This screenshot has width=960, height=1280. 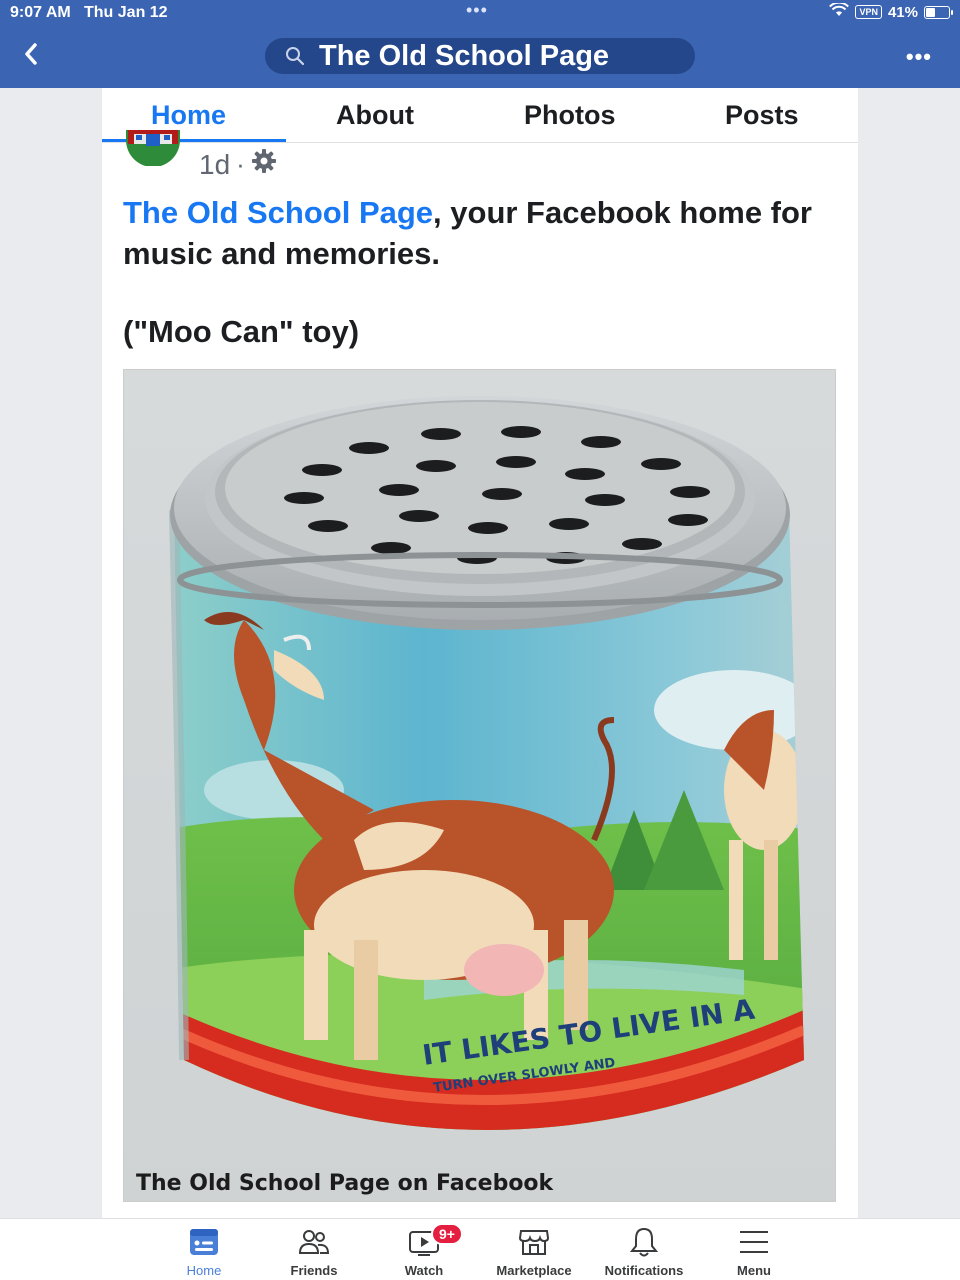 What do you see at coordinates (264, 164) in the screenshot?
I see `gear-icon` at bounding box center [264, 164].